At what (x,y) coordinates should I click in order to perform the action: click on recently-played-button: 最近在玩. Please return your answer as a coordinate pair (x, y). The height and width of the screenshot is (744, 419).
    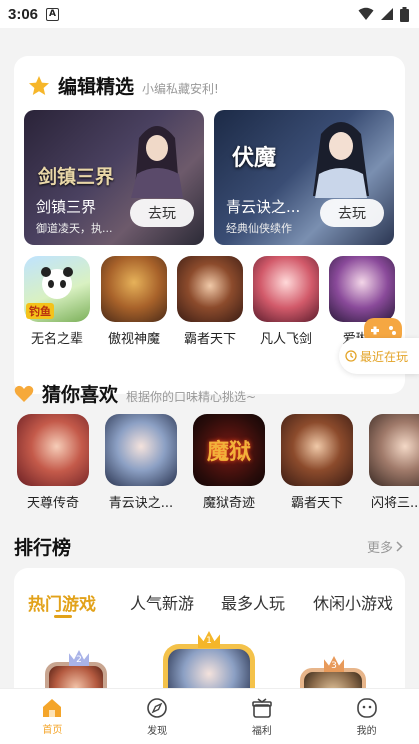
    Looking at the image, I should click on (379, 356).